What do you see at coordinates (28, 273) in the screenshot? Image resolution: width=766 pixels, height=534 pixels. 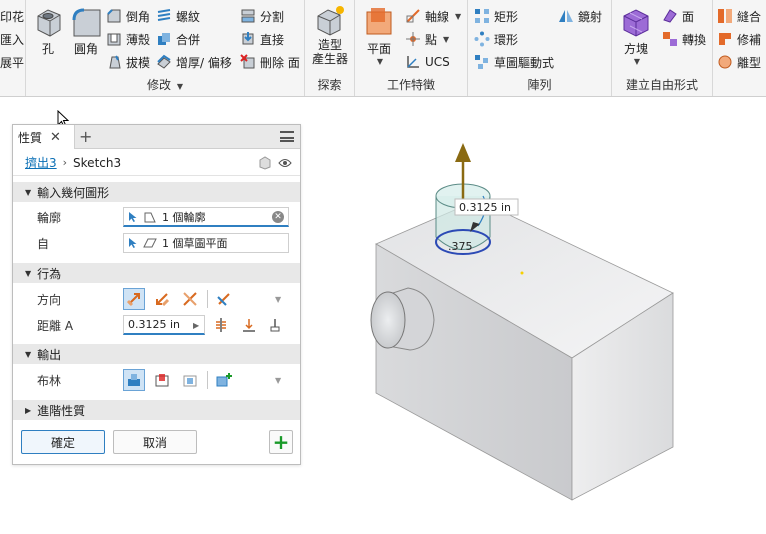 I see `collapse-triangle-icon: ▼` at bounding box center [28, 273].